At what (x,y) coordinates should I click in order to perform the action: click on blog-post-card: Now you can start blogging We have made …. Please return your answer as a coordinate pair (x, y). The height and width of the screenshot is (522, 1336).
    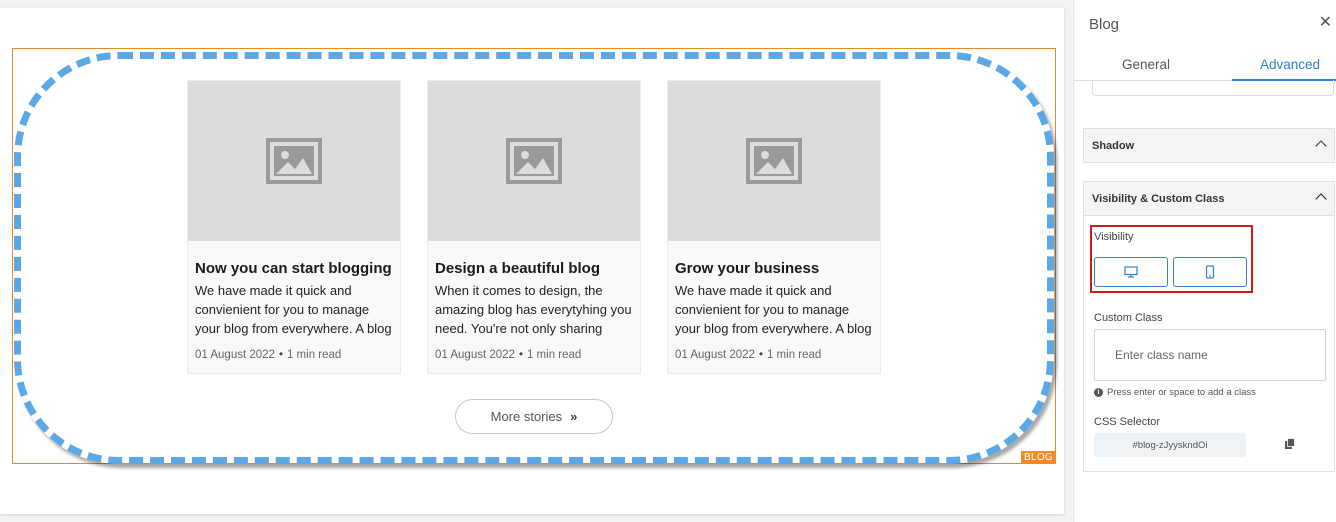
    Looking at the image, I should click on (294, 227).